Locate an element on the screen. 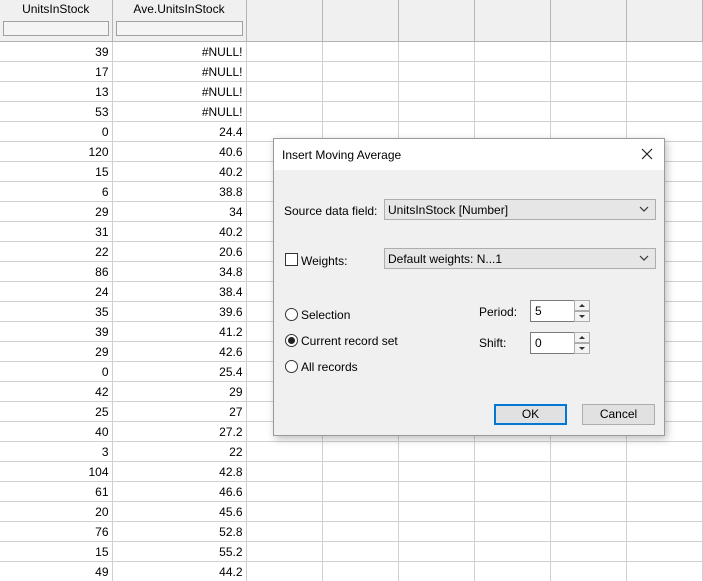  table-cell: 25 is located at coordinates (56, 411).